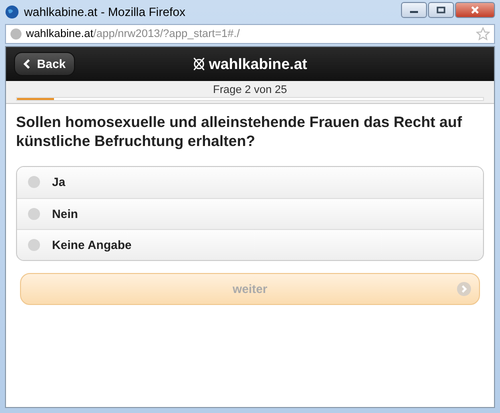 The width and height of the screenshot is (500, 413). I want to click on address-bar: wahlkabine.at/app/nrw2013/?app_start=1#./, so click(250, 34).